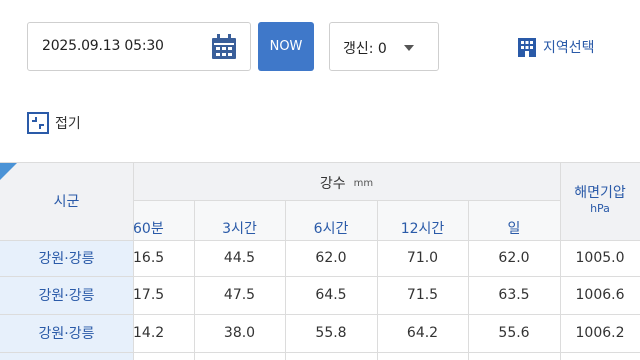  What do you see at coordinates (103, 46) in the screenshot?
I see `datetime-value: 2025.09.13 05:30` at bounding box center [103, 46].